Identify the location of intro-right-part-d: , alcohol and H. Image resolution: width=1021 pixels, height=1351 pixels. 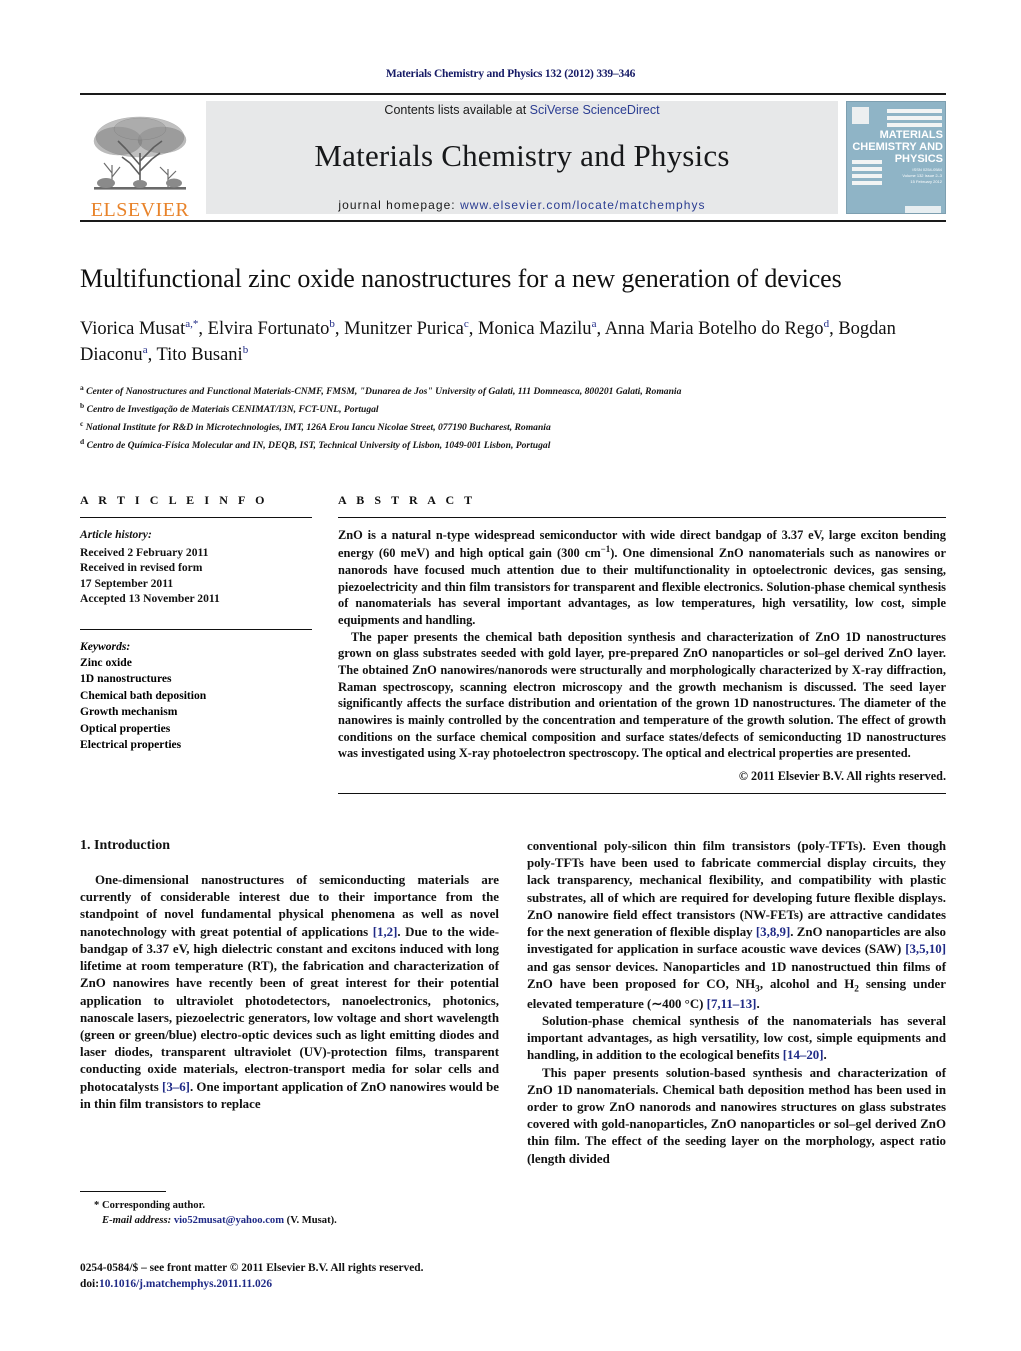
(807, 983).